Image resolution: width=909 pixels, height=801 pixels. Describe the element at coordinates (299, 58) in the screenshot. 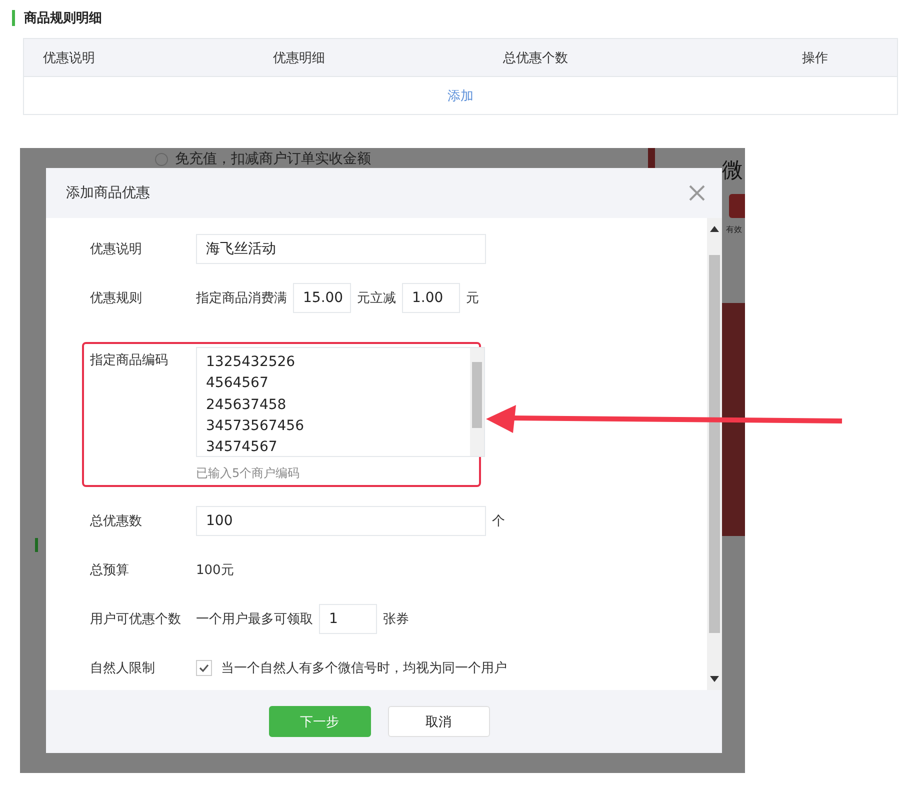

I see `column-header: 优惠明细` at that location.